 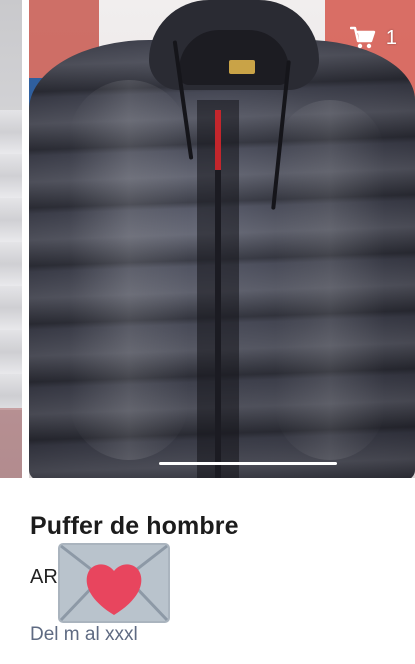 I want to click on product-title: Puffer de hombre, so click(x=134, y=526).